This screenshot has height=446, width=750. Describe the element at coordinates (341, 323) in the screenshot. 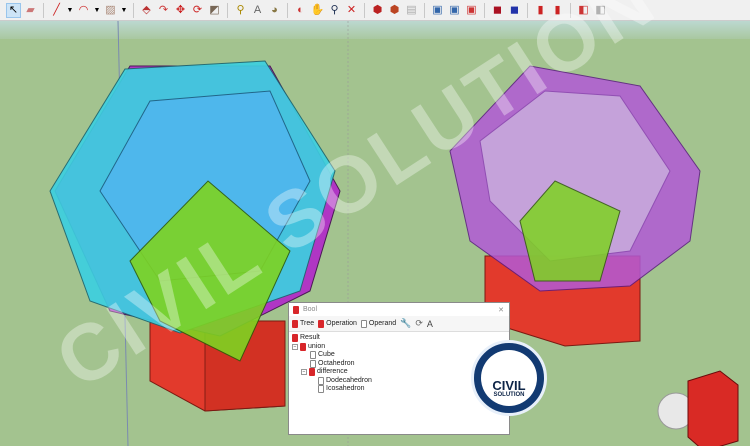

I see `operation-label: Operation` at that location.